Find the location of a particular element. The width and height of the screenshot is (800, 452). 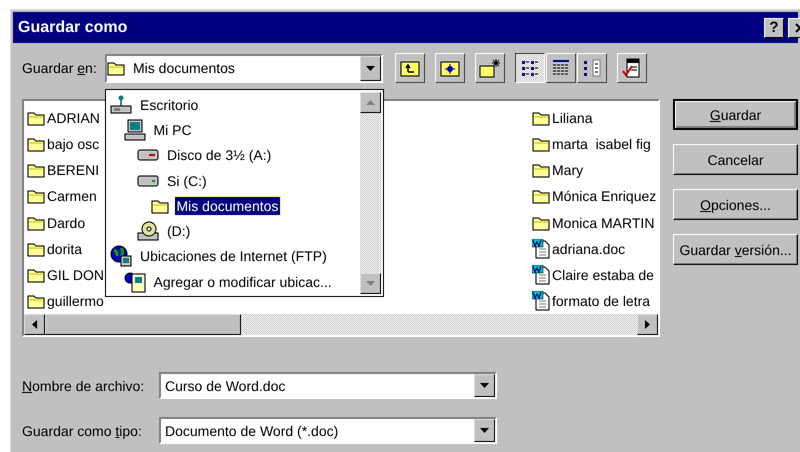

list-view-icon is located at coordinates (530, 68).